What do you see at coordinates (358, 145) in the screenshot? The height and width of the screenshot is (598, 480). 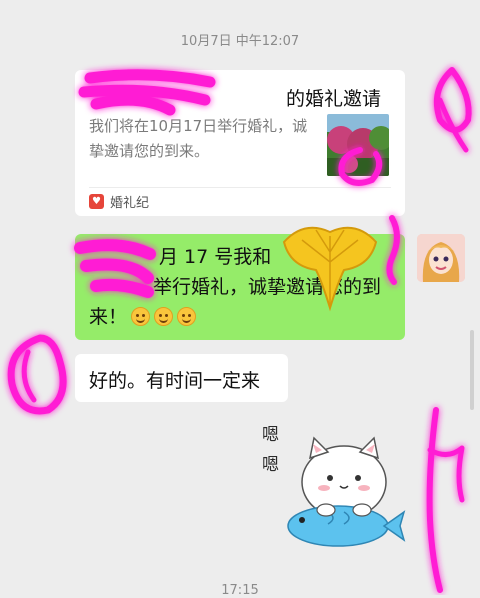 I see `card-thumbnail-image` at bounding box center [358, 145].